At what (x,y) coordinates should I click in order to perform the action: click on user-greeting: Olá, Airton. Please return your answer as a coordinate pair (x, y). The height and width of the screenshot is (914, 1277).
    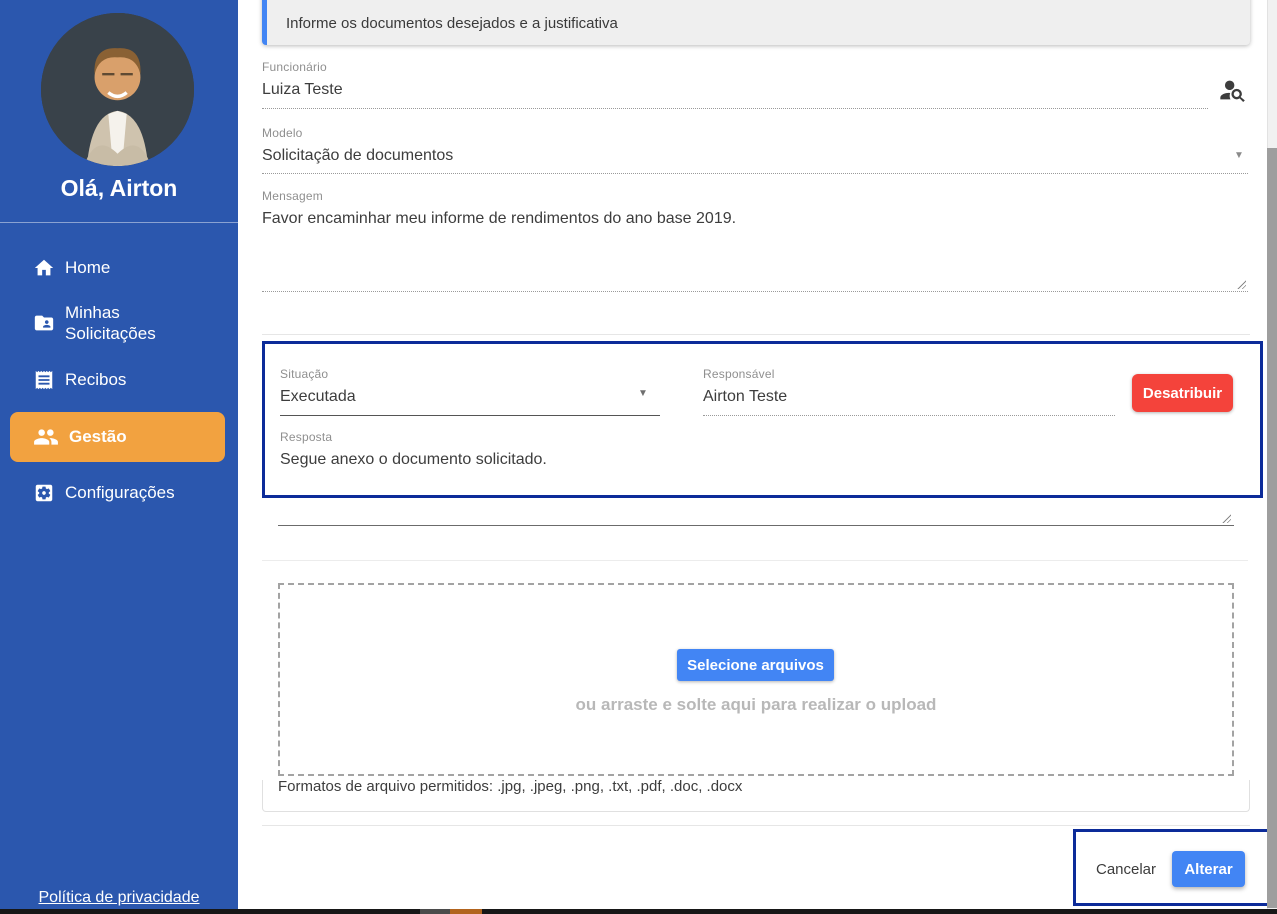
    Looking at the image, I should click on (119, 188).